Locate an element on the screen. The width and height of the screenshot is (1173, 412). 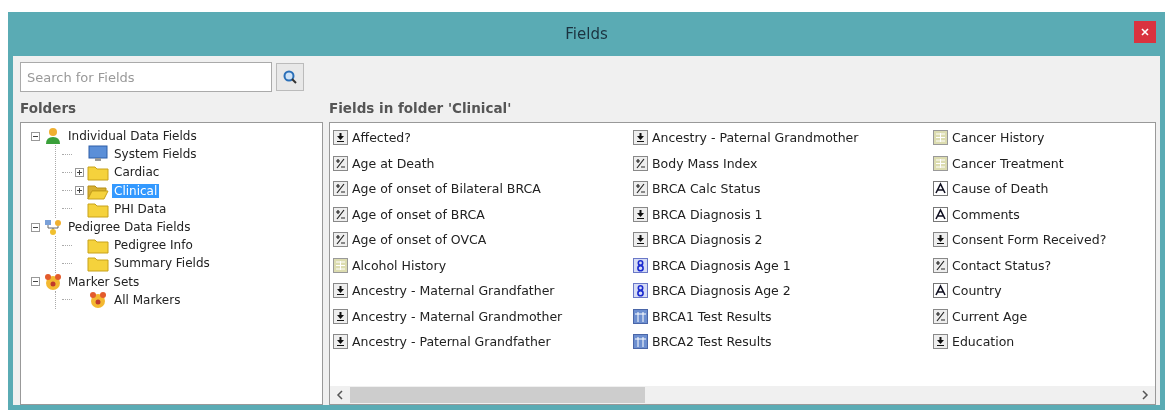
search-button is located at coordinates (290, 77).